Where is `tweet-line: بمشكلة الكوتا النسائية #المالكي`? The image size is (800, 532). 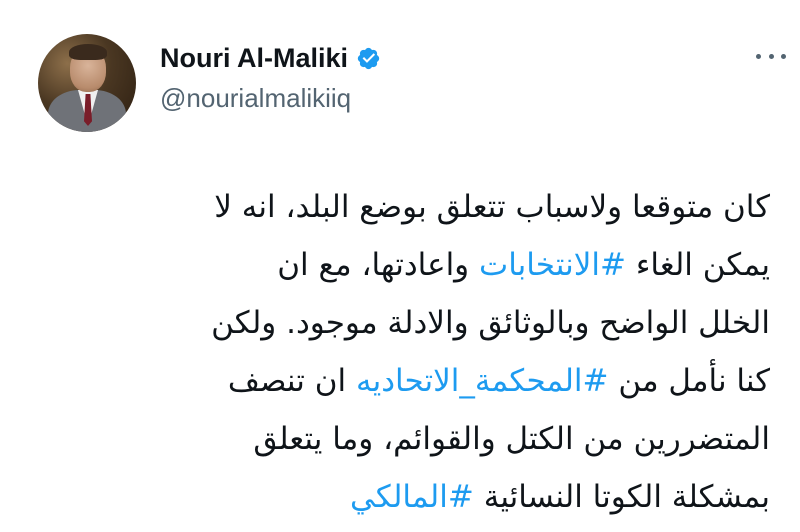
tweet-line: بمشكلة الكوتا النسائية #المالكي is located at coordinates (400, 497).